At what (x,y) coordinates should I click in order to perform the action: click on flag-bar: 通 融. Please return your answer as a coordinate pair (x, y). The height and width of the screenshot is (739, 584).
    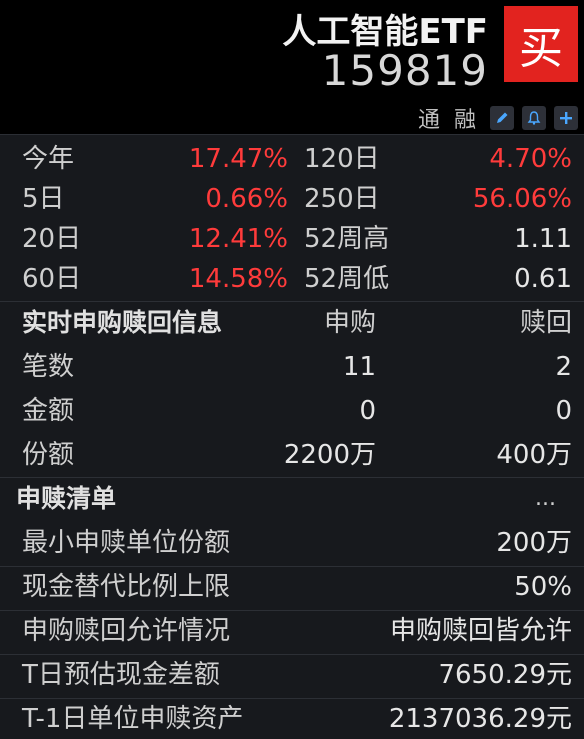
    Looking at the image, I should click on (497, 118).